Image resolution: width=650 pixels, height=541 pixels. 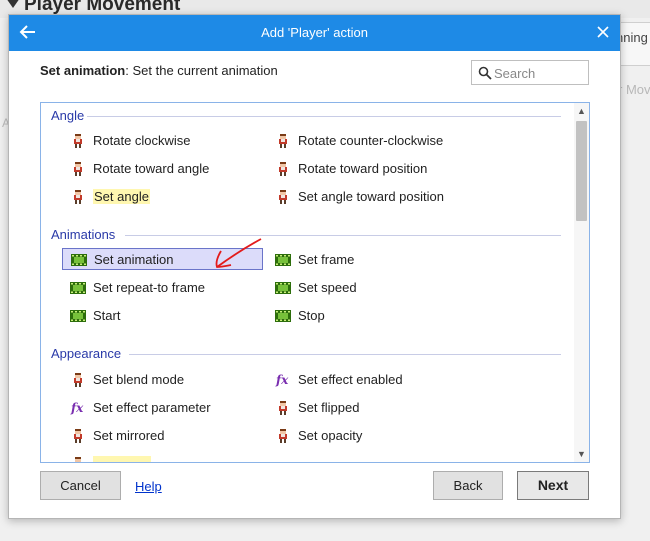 I want to click on annotation-arrow-icon, so click(x=238, y=253).